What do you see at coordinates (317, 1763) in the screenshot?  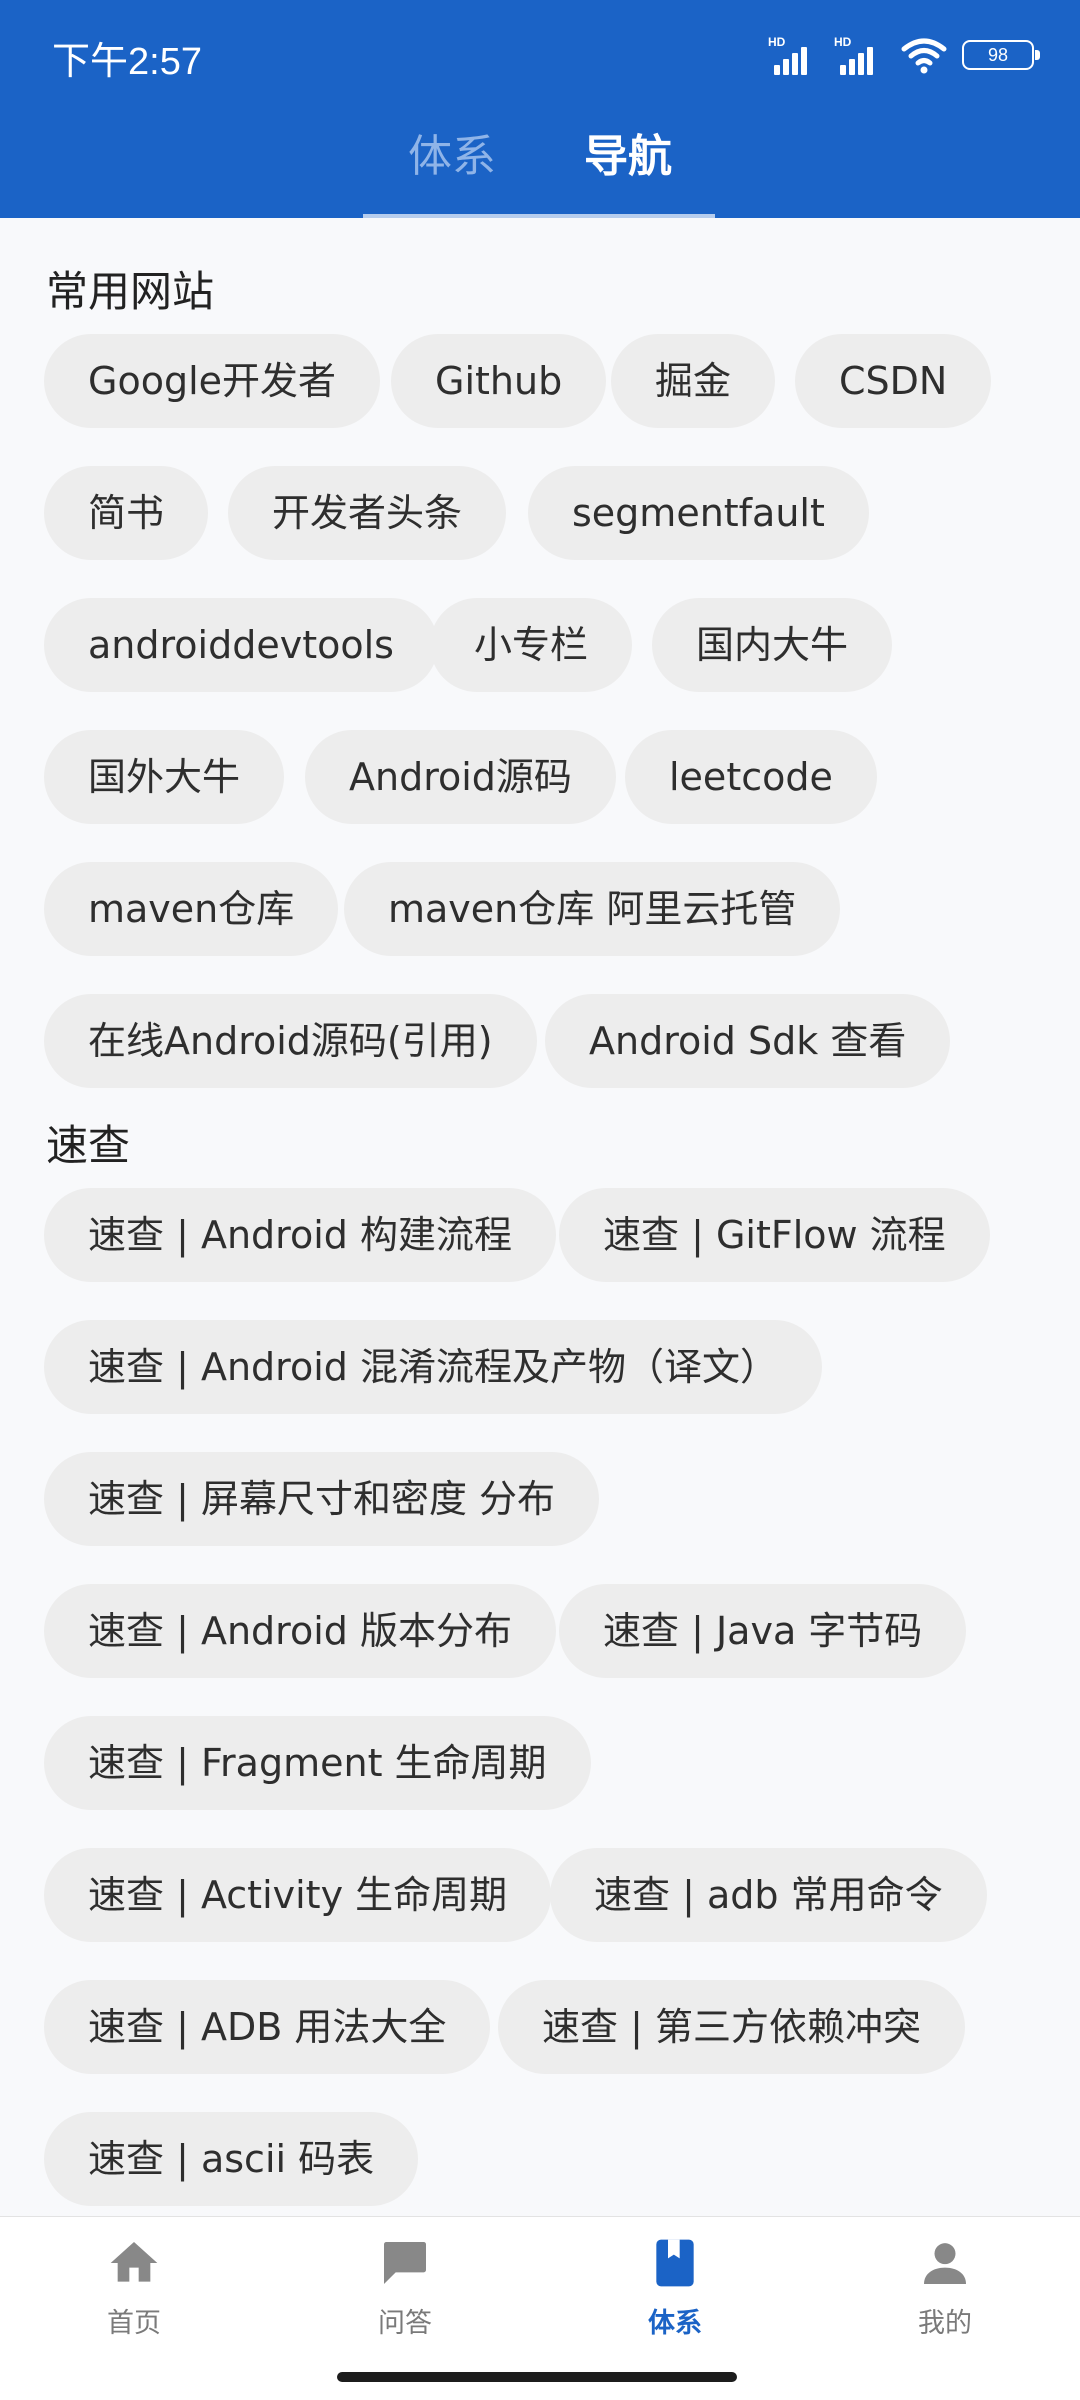 I see `cheatsheet-chip: 速查 | Fragment 生命周期` at bounding box center [317, 1763].